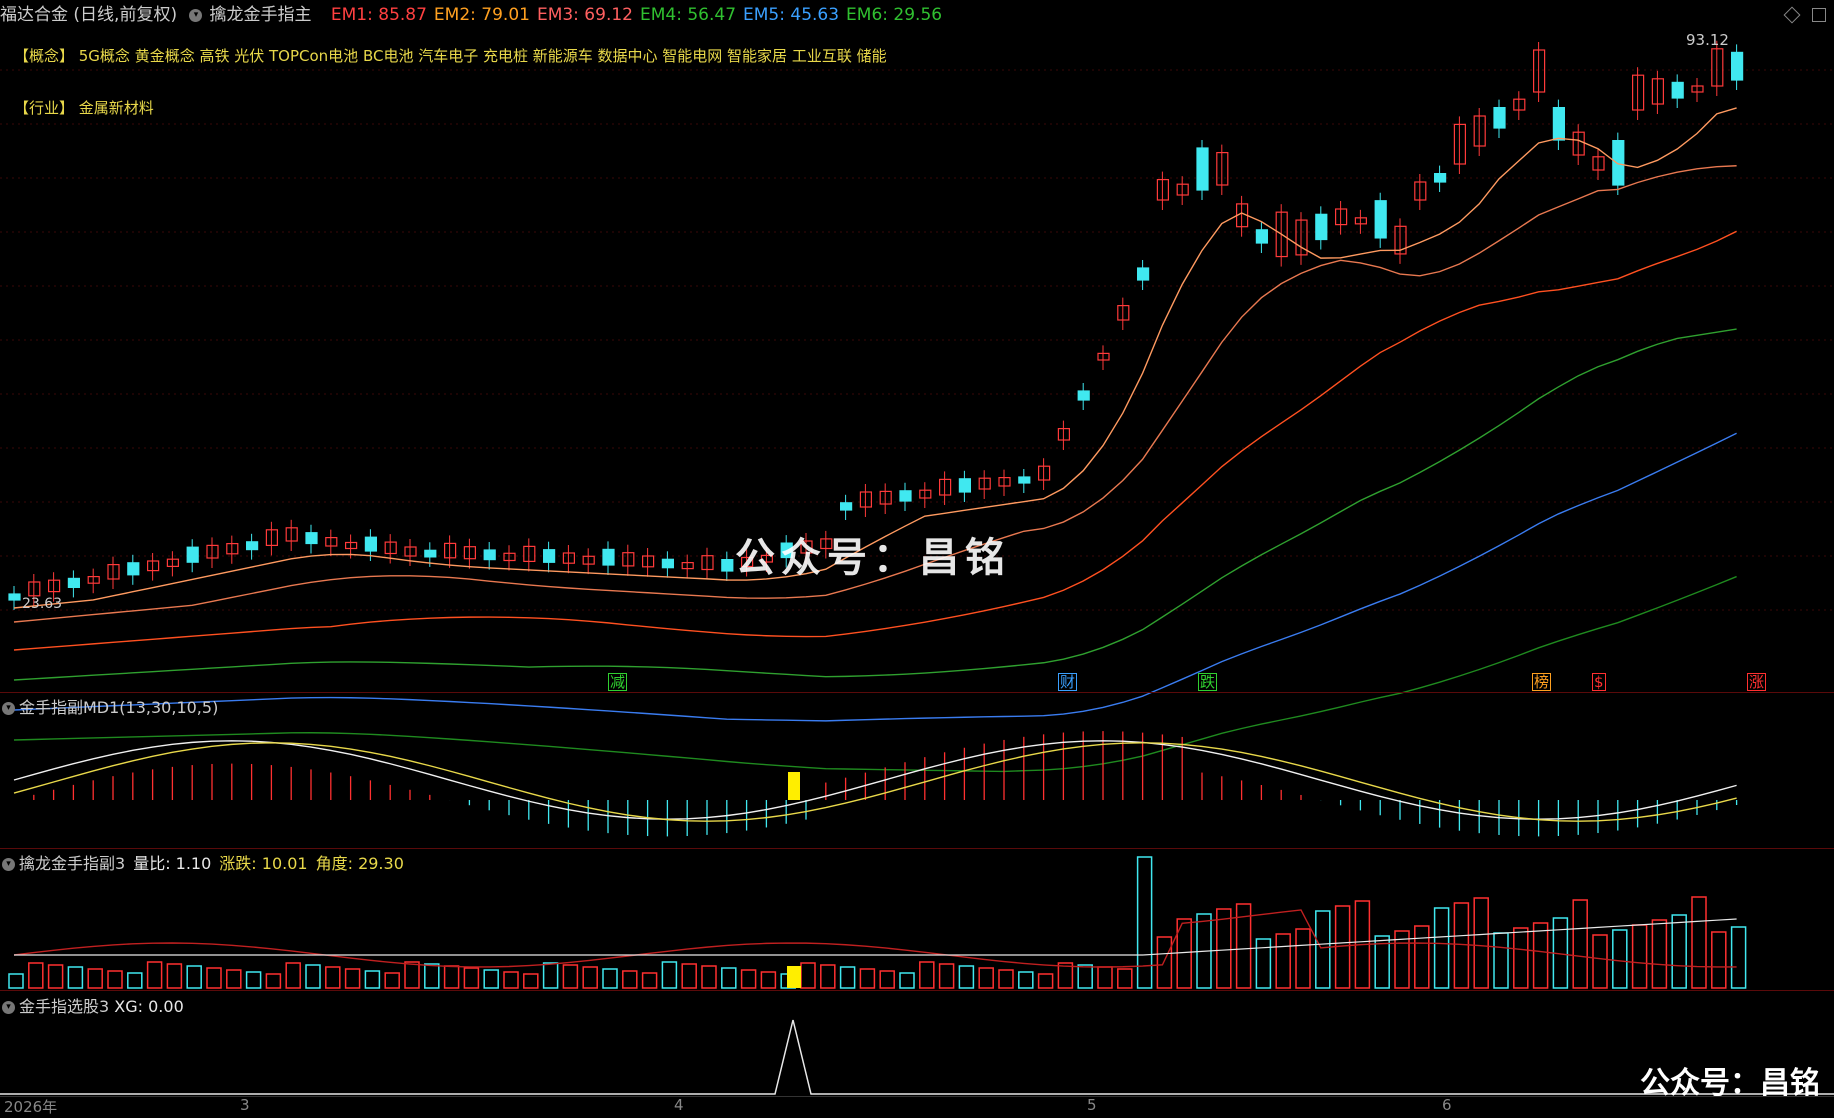 This screenshot has height=1118, width=1834. Describe the element at coordinates (1092, 1105) in the screenshot. I see `xaxis-label-5: 5` at that location.